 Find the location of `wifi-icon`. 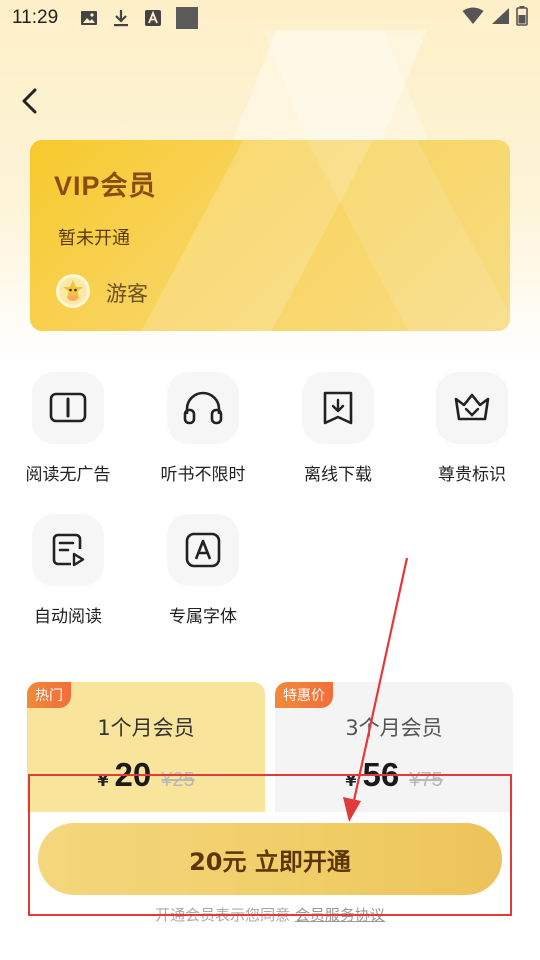

wifi-icon is located at coordinates (473, 18).